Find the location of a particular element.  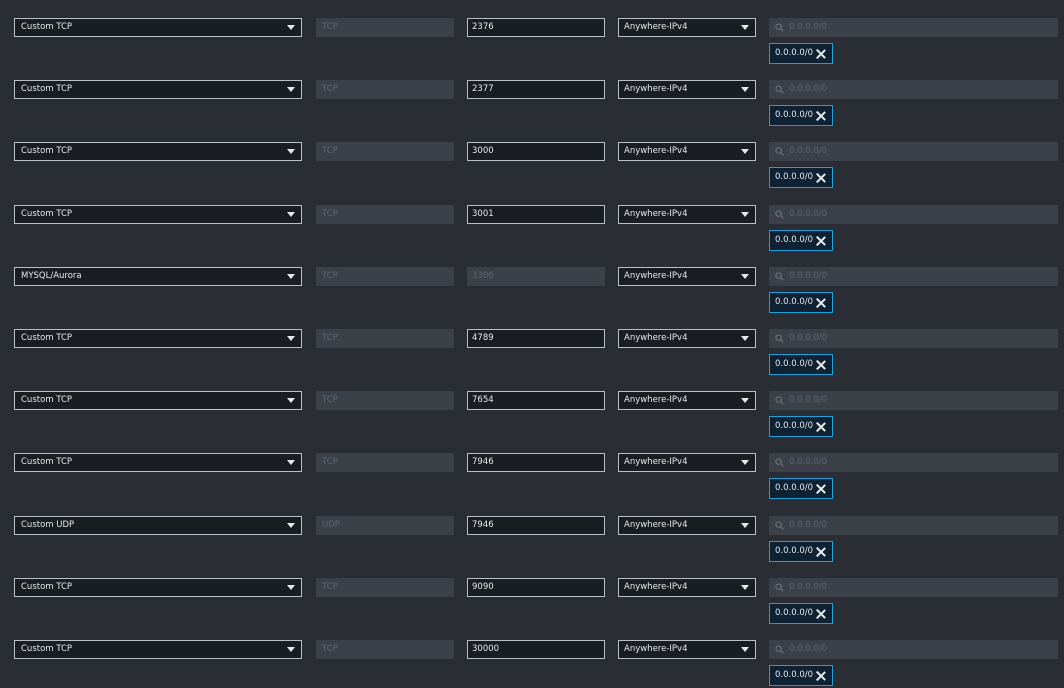

type-select: MYSQL/Aurora is located at coordinates (158, 276).